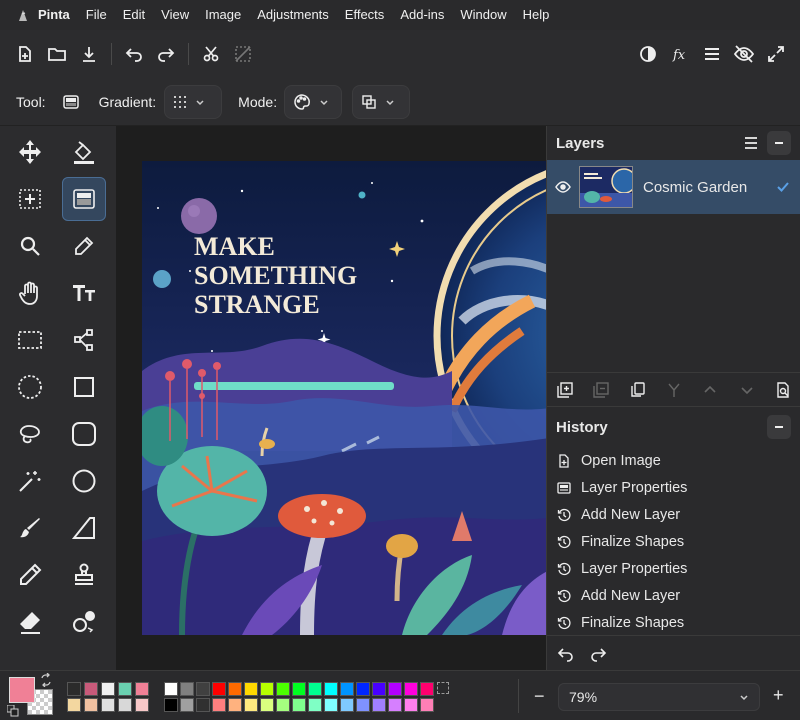  What do you see at coordinates (211, 54) in the screenshot?
I see `cut-button` at bounding box center [211, 54].